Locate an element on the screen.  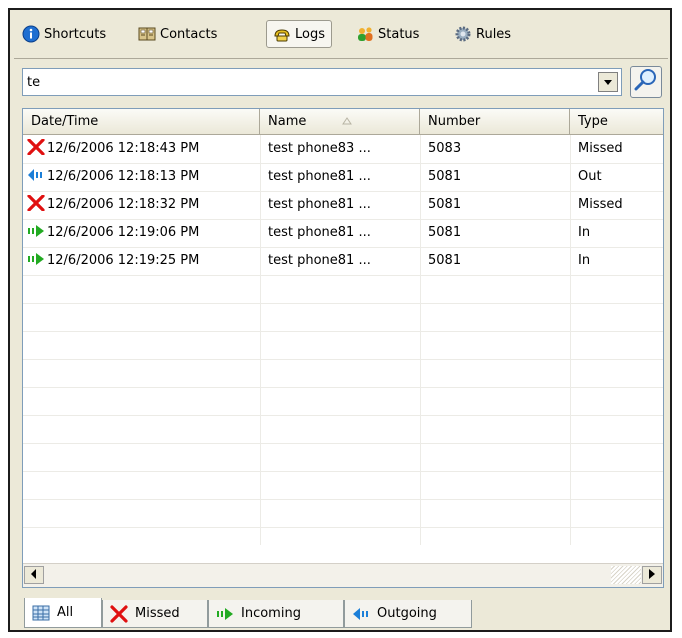
top-toolbar: Shortcuts Contacts Logs Status Rules is located at coordinates (336, 33).